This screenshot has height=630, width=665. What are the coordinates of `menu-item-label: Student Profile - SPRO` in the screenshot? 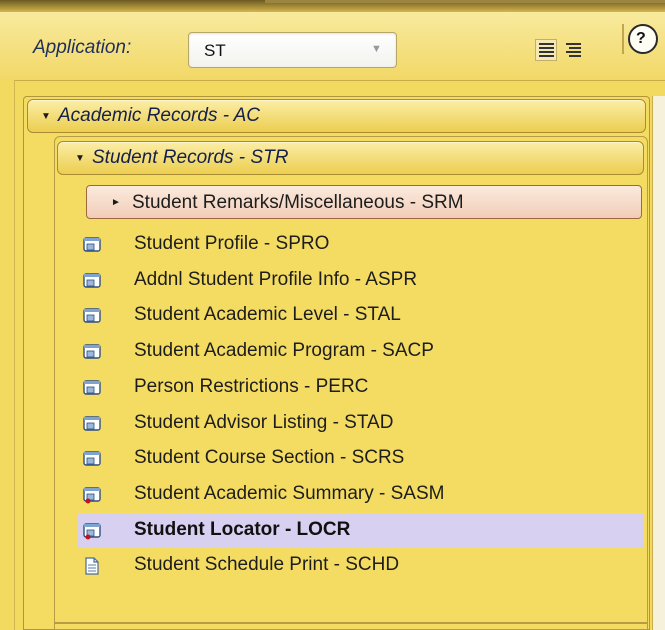 It's located at (232, 243).